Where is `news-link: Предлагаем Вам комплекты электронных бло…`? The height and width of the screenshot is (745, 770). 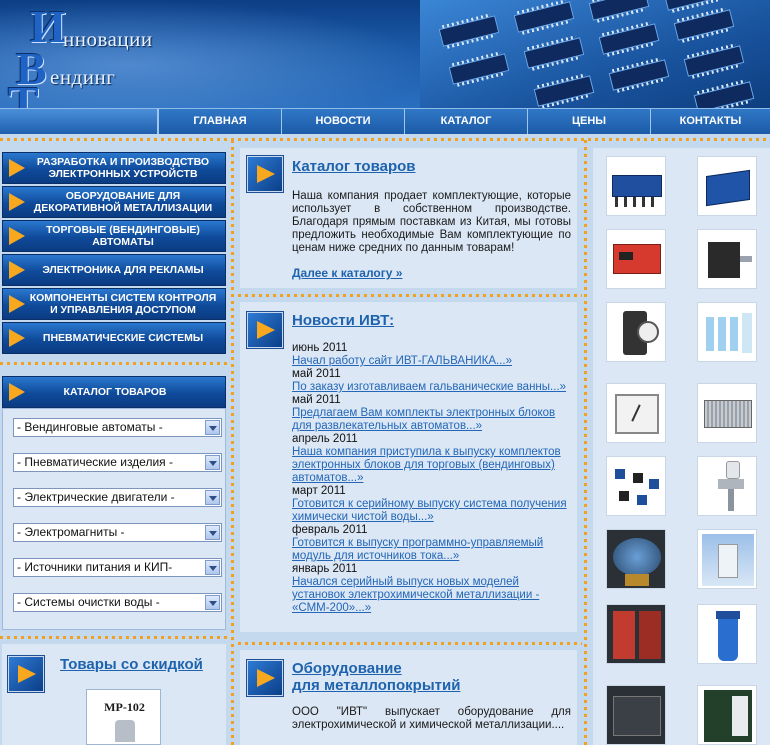
news-link: Предлагаем Вам комплекты электронных бло… is located at coordinates (432, 420).